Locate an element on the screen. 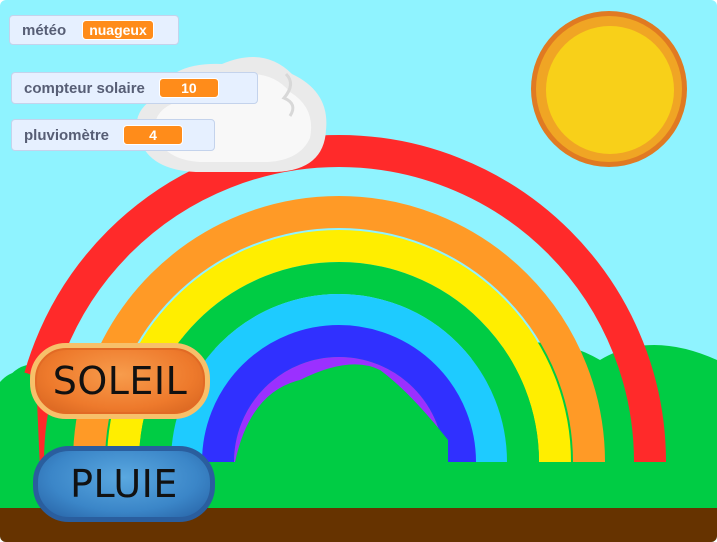 The height and width of the screenshot is (542, 717). monitor-pluviometre-value: 4 is located at coordinates (153, 135).